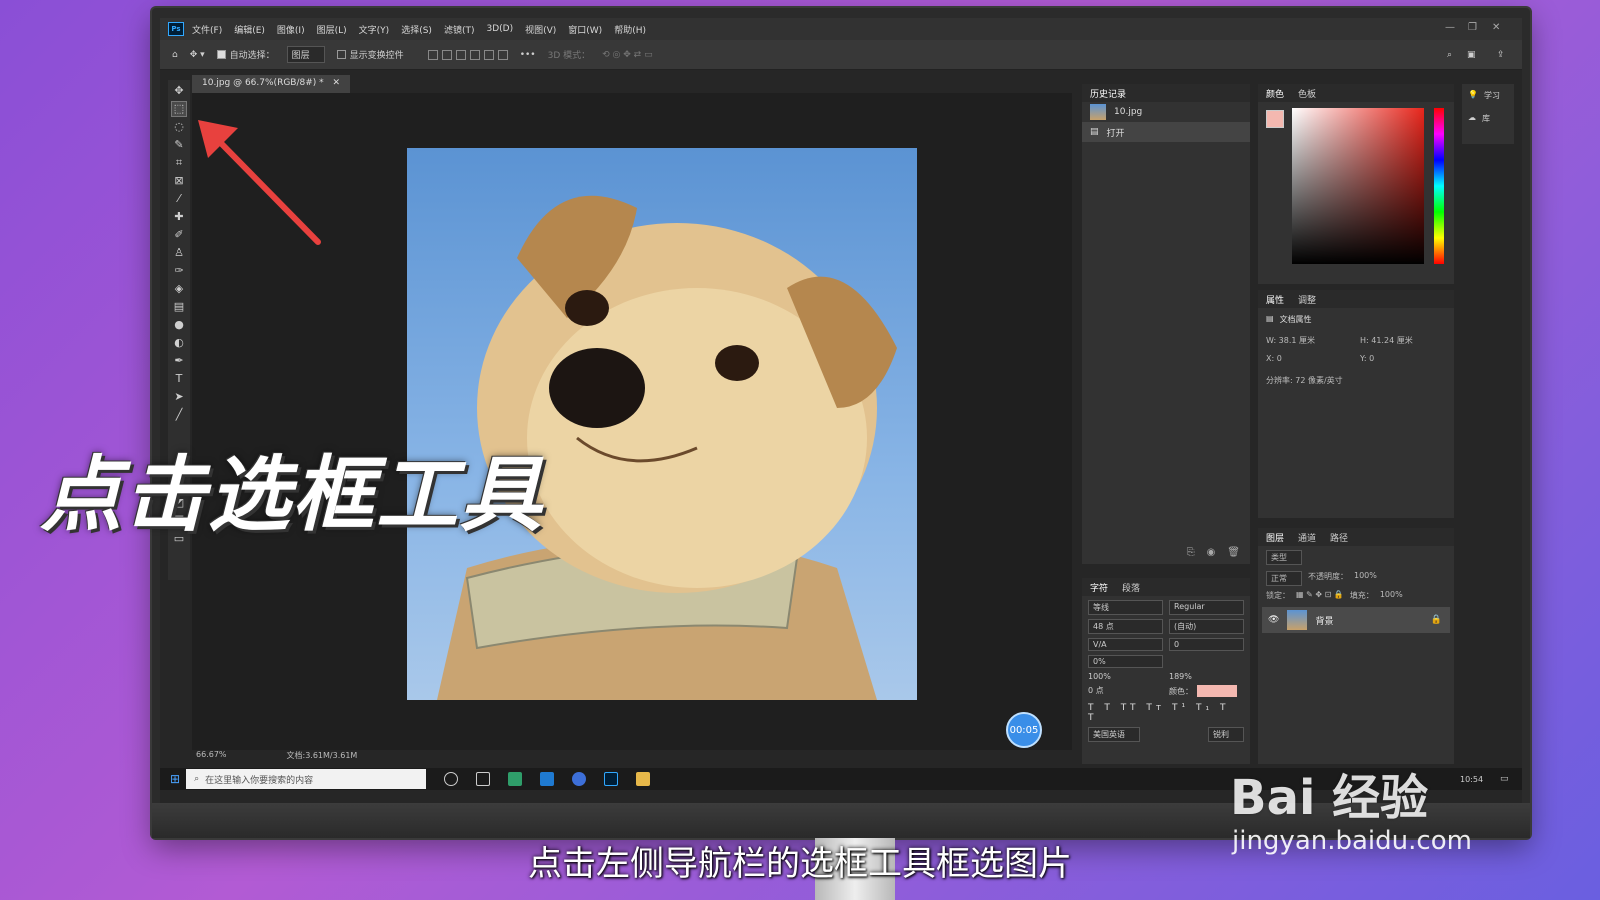 The height and width of the screenshot is (900, 1600). What do you see at coordinates (1307, 537) in the screenshot?
I see `tab-channels: 通道` at bounding box center [1307, 537].